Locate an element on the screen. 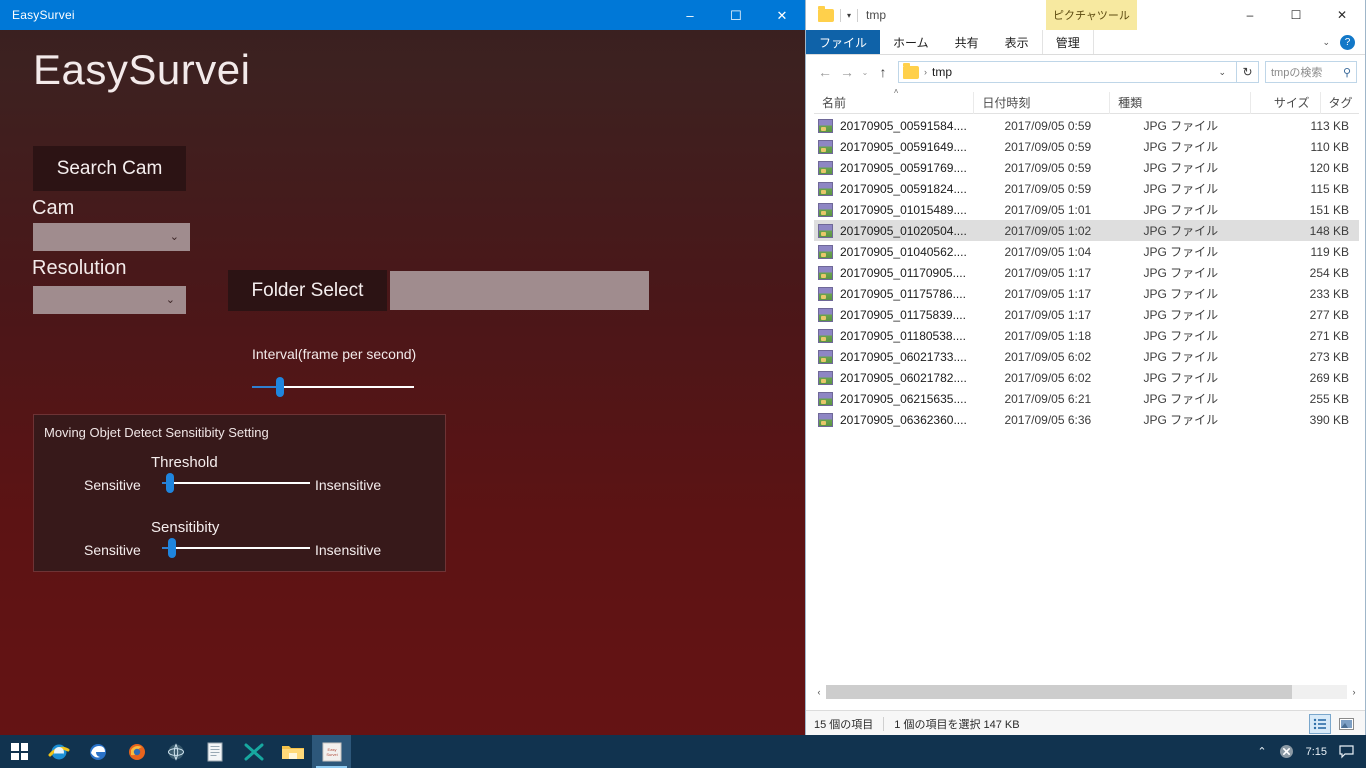  tab-home: ホーム is located at coordinates (911, 42).